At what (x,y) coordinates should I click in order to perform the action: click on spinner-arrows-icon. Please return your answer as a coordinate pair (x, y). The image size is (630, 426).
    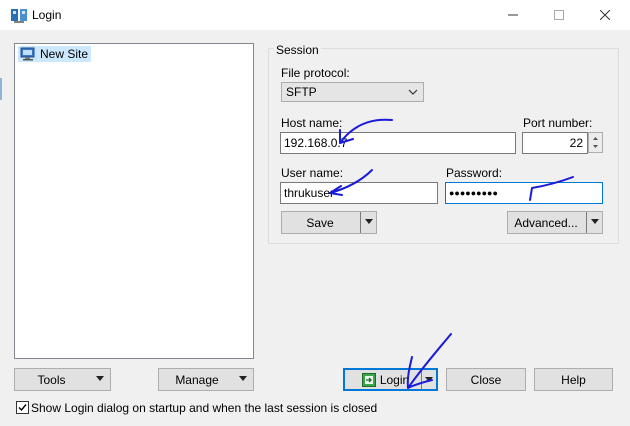
    Looking at the image, I should click on (595, 142).